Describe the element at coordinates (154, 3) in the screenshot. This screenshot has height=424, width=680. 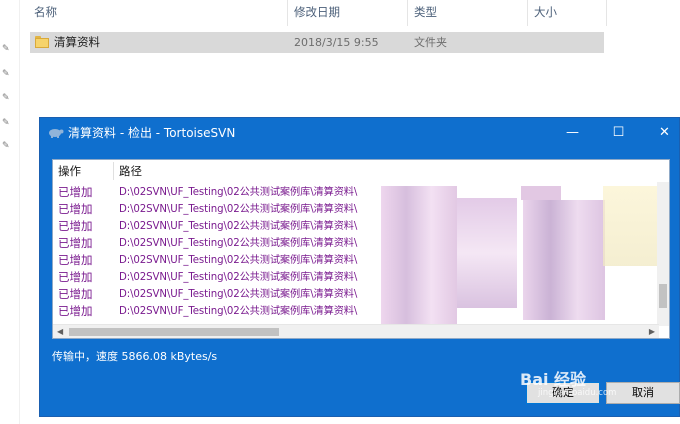
I see `sort-ascending-icon: ⌃` at that location.